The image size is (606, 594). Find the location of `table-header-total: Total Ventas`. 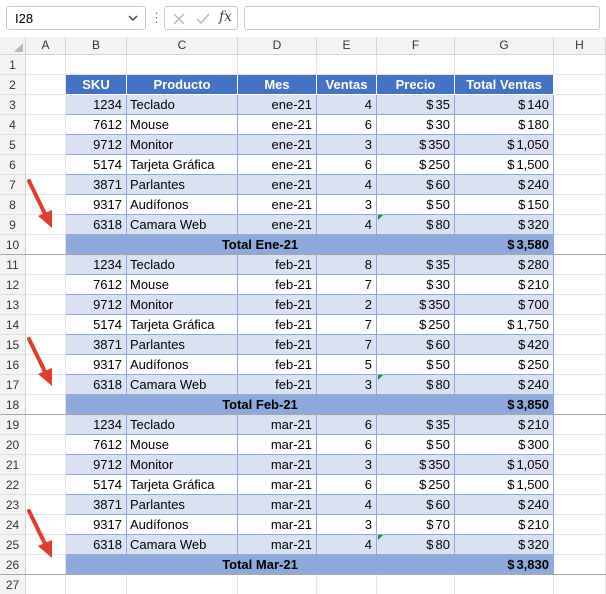

table-header-total: Total Ventas is located at coordinates (504, 85).